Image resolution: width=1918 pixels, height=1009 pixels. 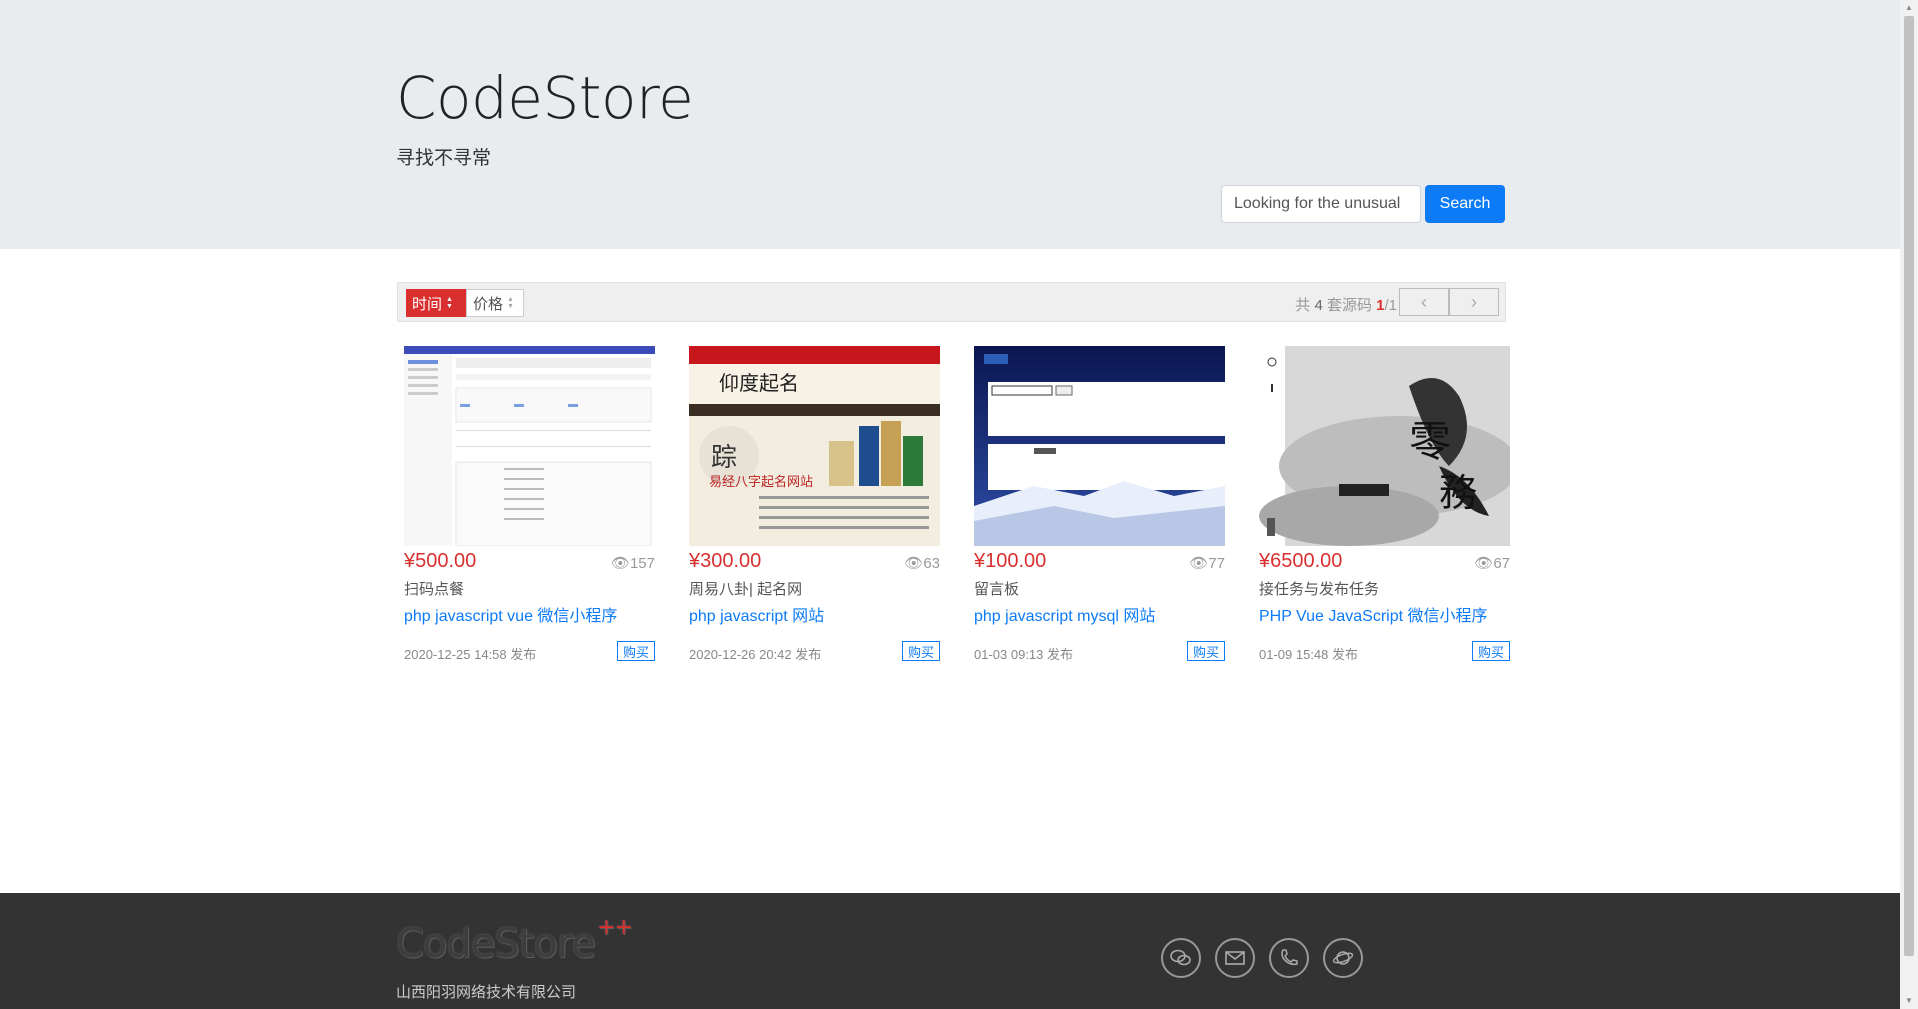 I want to click on vertical-scrollbar: ▲ ▼, so click(x=1909, y=504).